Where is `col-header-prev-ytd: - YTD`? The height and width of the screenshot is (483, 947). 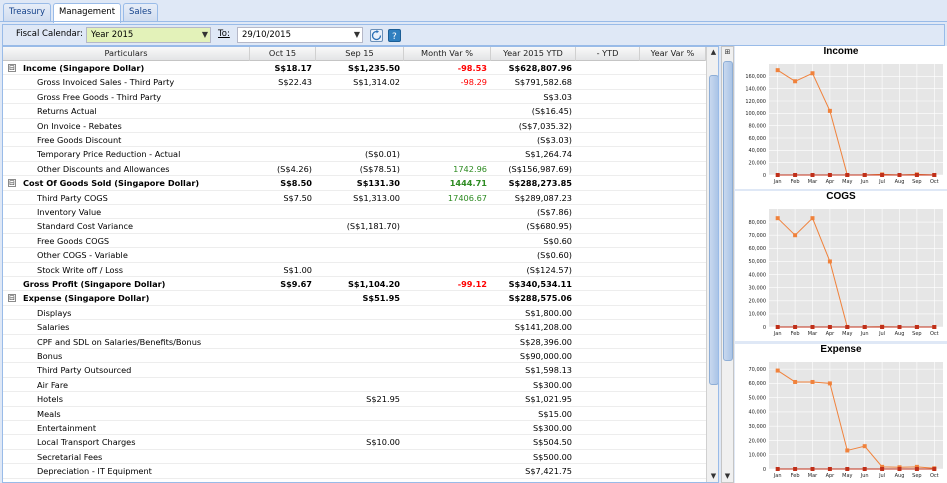
col-header-prev-ytd: - YTD is located at coordinates (608, 54).